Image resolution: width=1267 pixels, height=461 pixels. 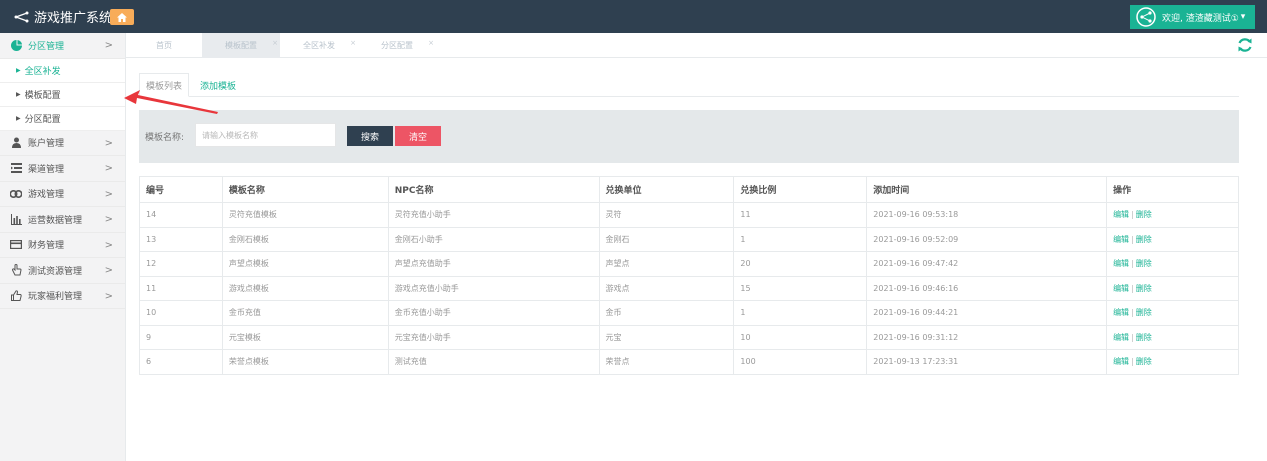 What do you see at coordinates (55, 220) in the screenshot?
I see `sidebar-item-label: 运营数据管理` at bounding box center [55, 220].